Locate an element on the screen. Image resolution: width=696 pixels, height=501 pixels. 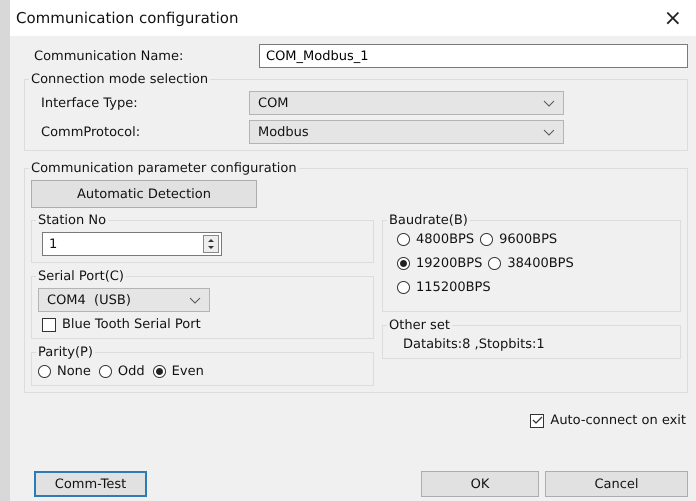
checkbox-option: Auto-connect on exit is located at coordinates (608, 420).